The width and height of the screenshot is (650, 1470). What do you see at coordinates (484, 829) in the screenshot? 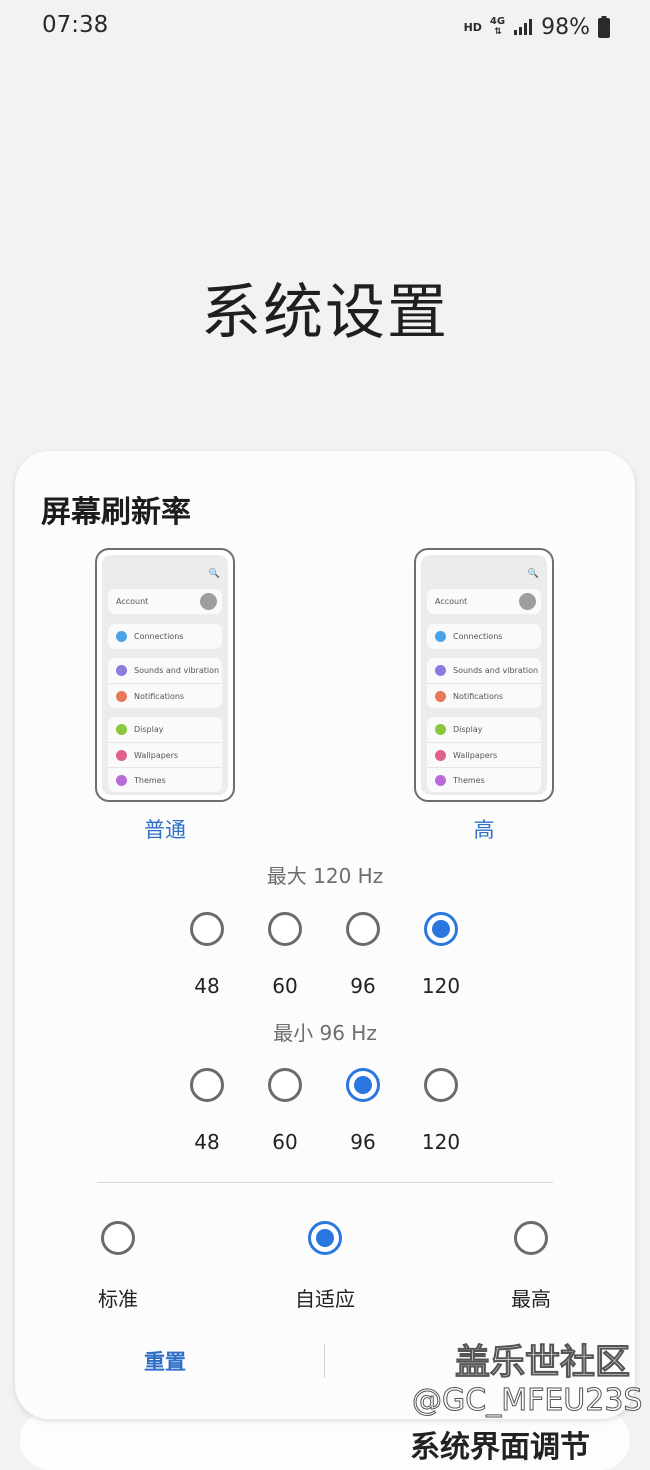
I see `preview-label-high: 高` at bounding box center [484, 829].